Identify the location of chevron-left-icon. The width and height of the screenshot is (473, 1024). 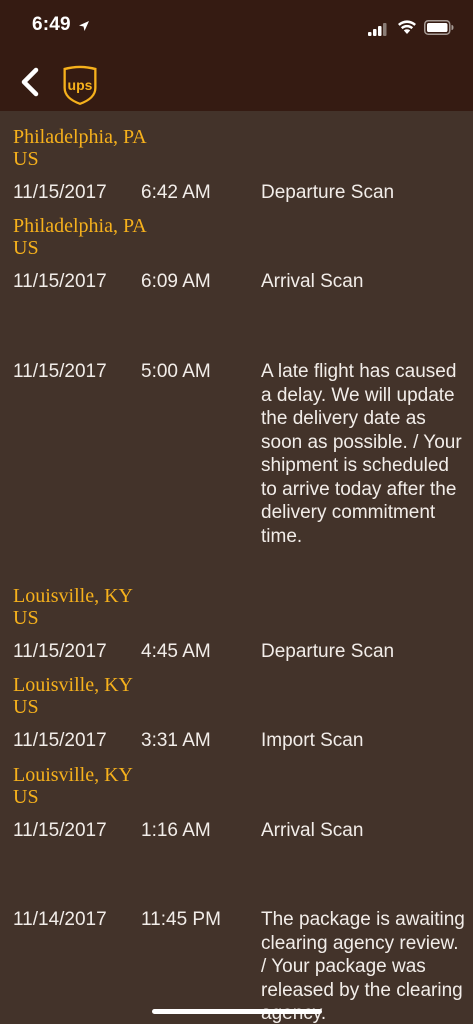
(30, 82).